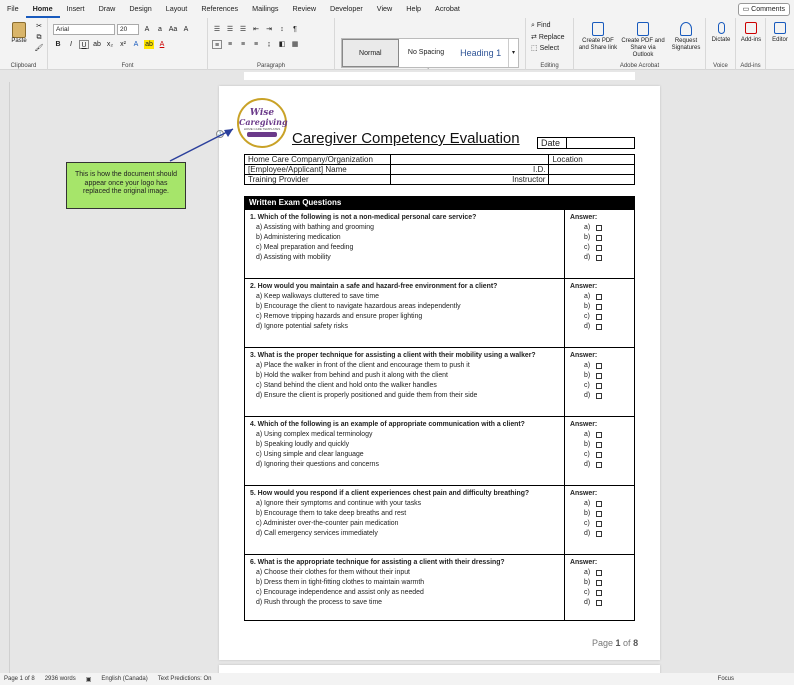  Describe the element at coordinates (19, 33) in the screenshot. I see `paste-button: Paste` at that location.